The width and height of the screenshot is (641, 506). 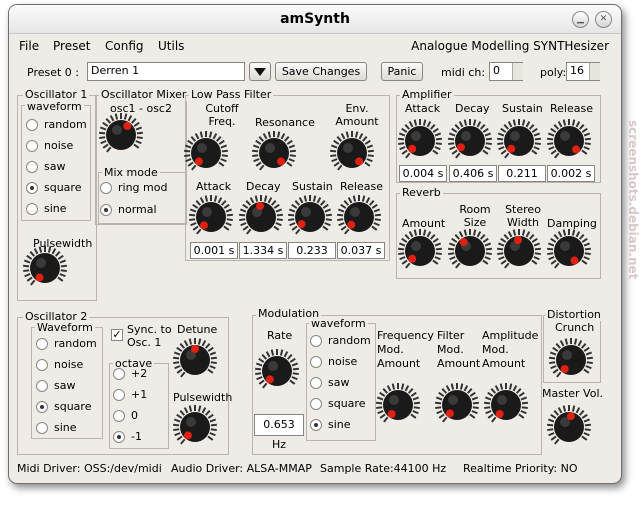 I want to click on lpf-resonance-knob, so click(x=274, y=151).